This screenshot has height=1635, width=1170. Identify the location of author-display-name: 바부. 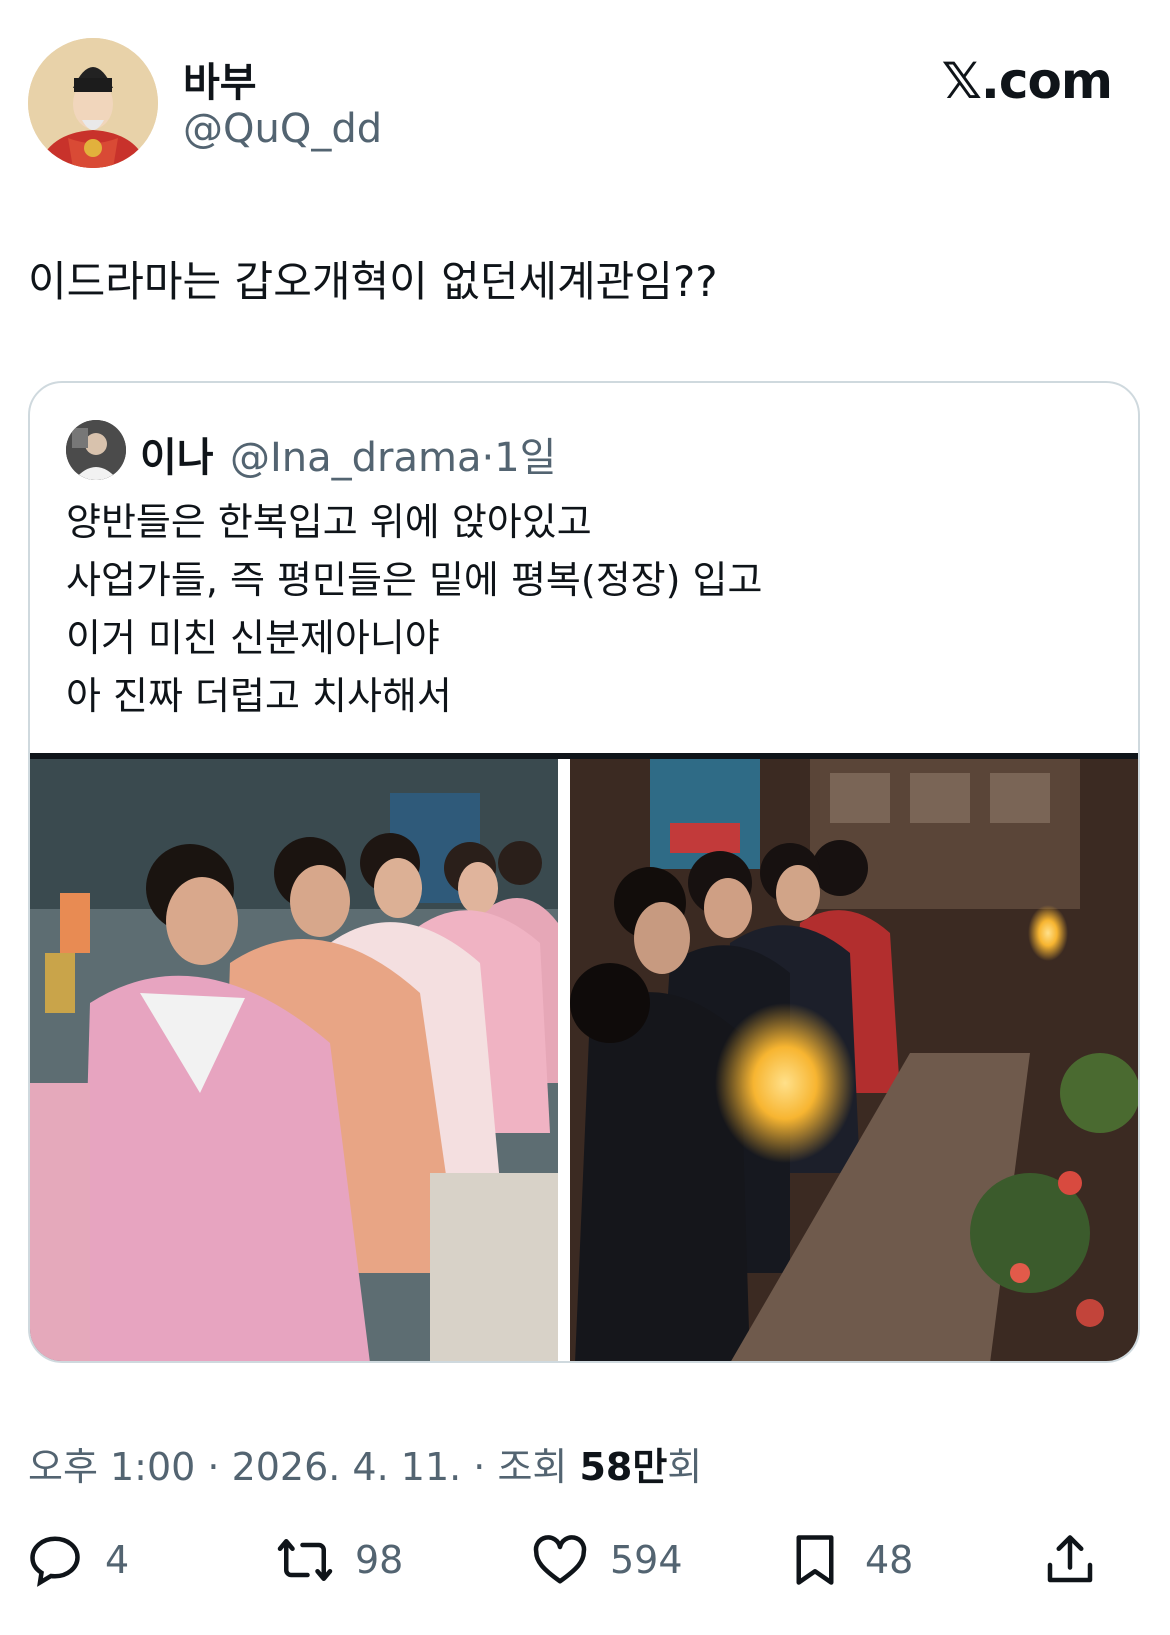
(220, 79).